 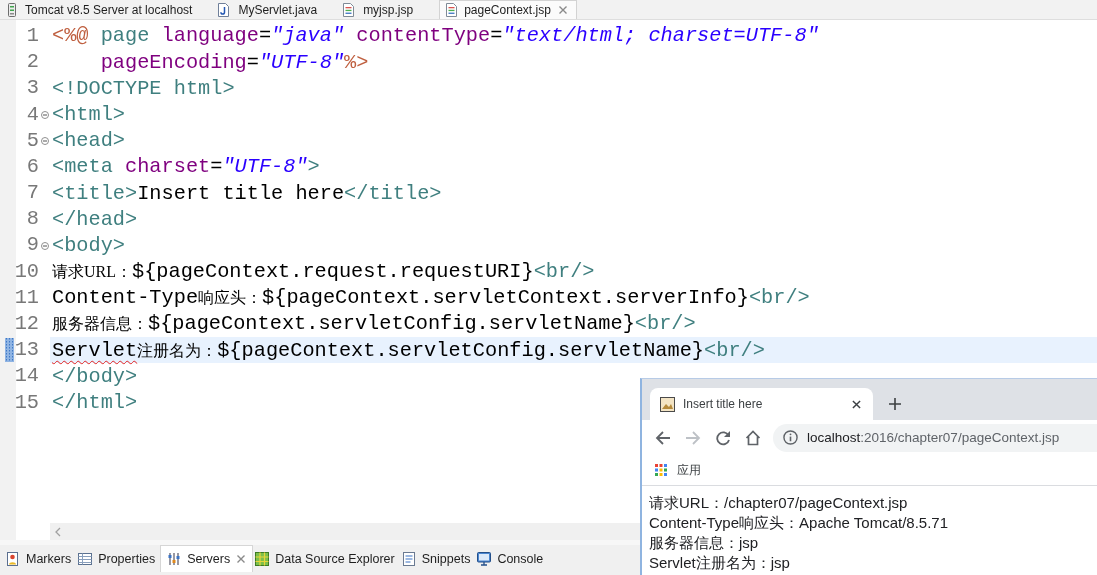 I want to click on line-number: 10, so click(x=26, y=271).